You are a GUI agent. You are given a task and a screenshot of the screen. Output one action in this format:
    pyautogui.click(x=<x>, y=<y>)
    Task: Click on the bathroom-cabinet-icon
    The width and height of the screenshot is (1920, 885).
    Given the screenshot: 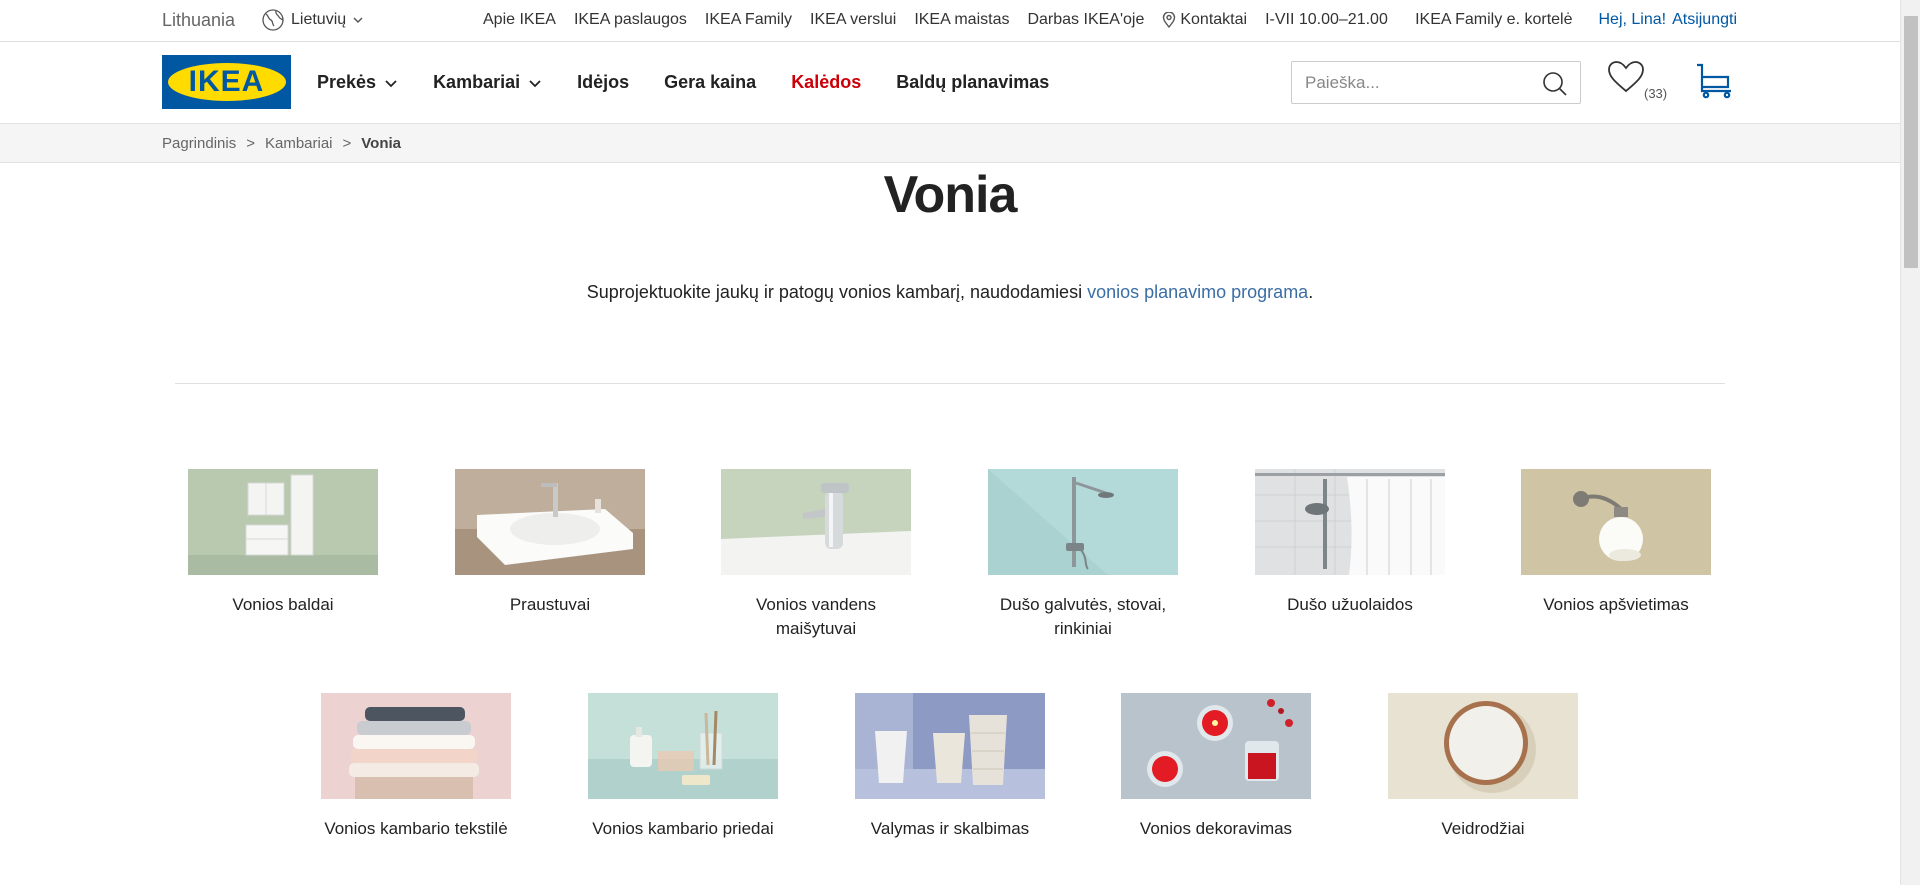 What is the action you would take?
    pyautogui.click(x=283, y=522)
    